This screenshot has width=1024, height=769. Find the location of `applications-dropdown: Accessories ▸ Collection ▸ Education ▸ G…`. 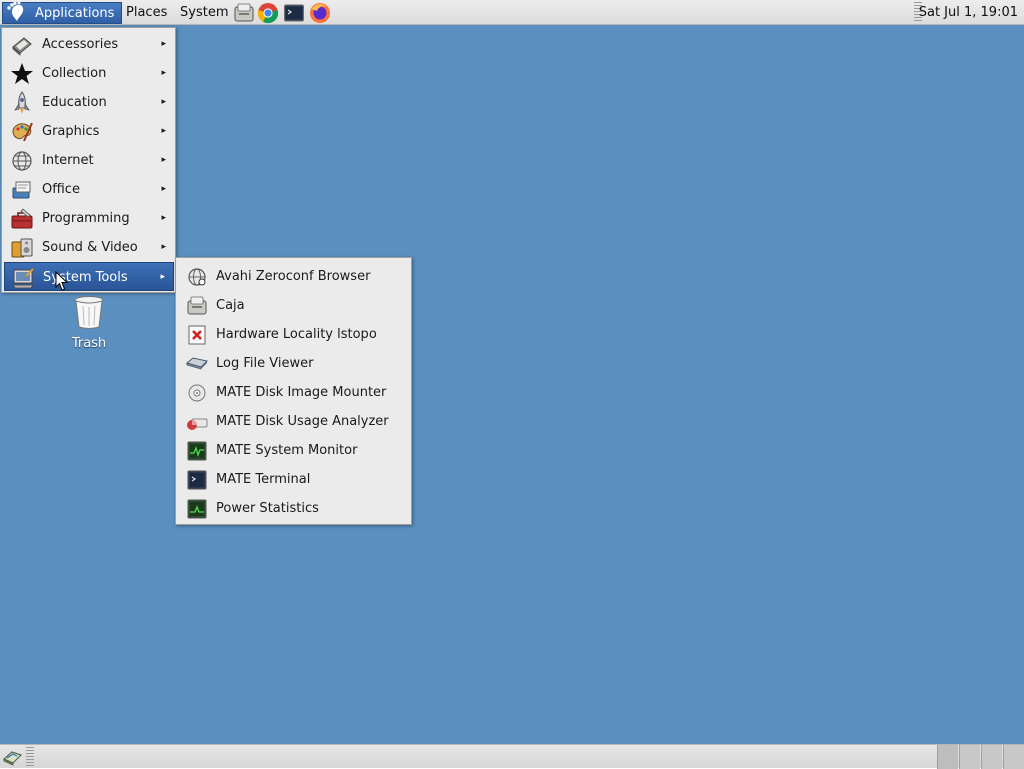

applications-dropdown: Accessories ▸ Collection ▸ Education ▸ G… is located at coordinates (88, 160).